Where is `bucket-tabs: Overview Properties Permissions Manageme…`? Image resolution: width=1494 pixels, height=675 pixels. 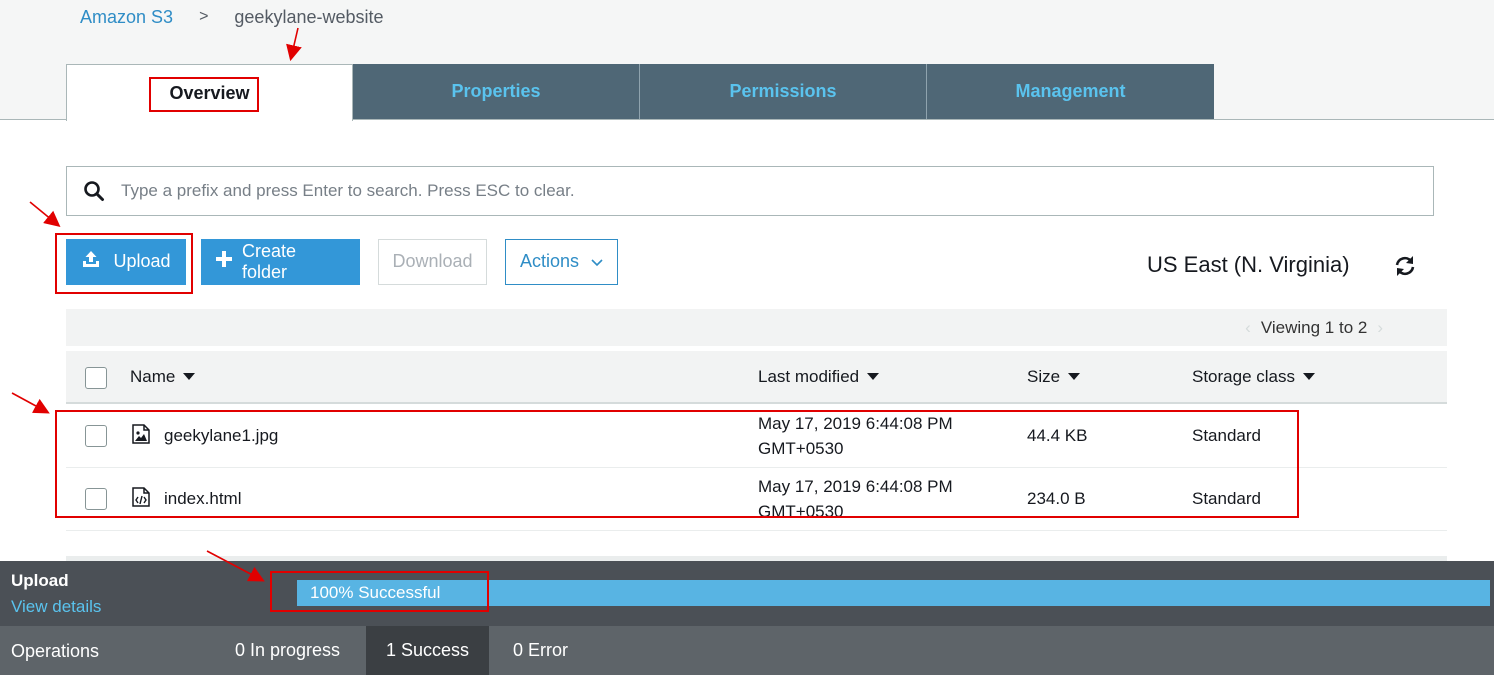
bucket-tabs: Overview Properties Permissions Manageme… is located at coordinates (640, 92).